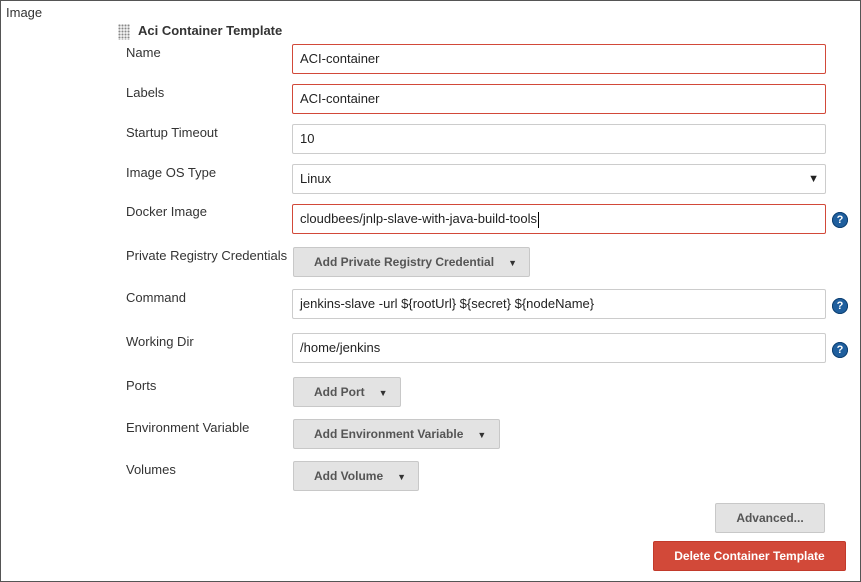 This screenshot has width=861, height=582. Describe the element at coordinates (840, 350) in the screenshot. I see `help-icon-working-dir: ?` at that location.